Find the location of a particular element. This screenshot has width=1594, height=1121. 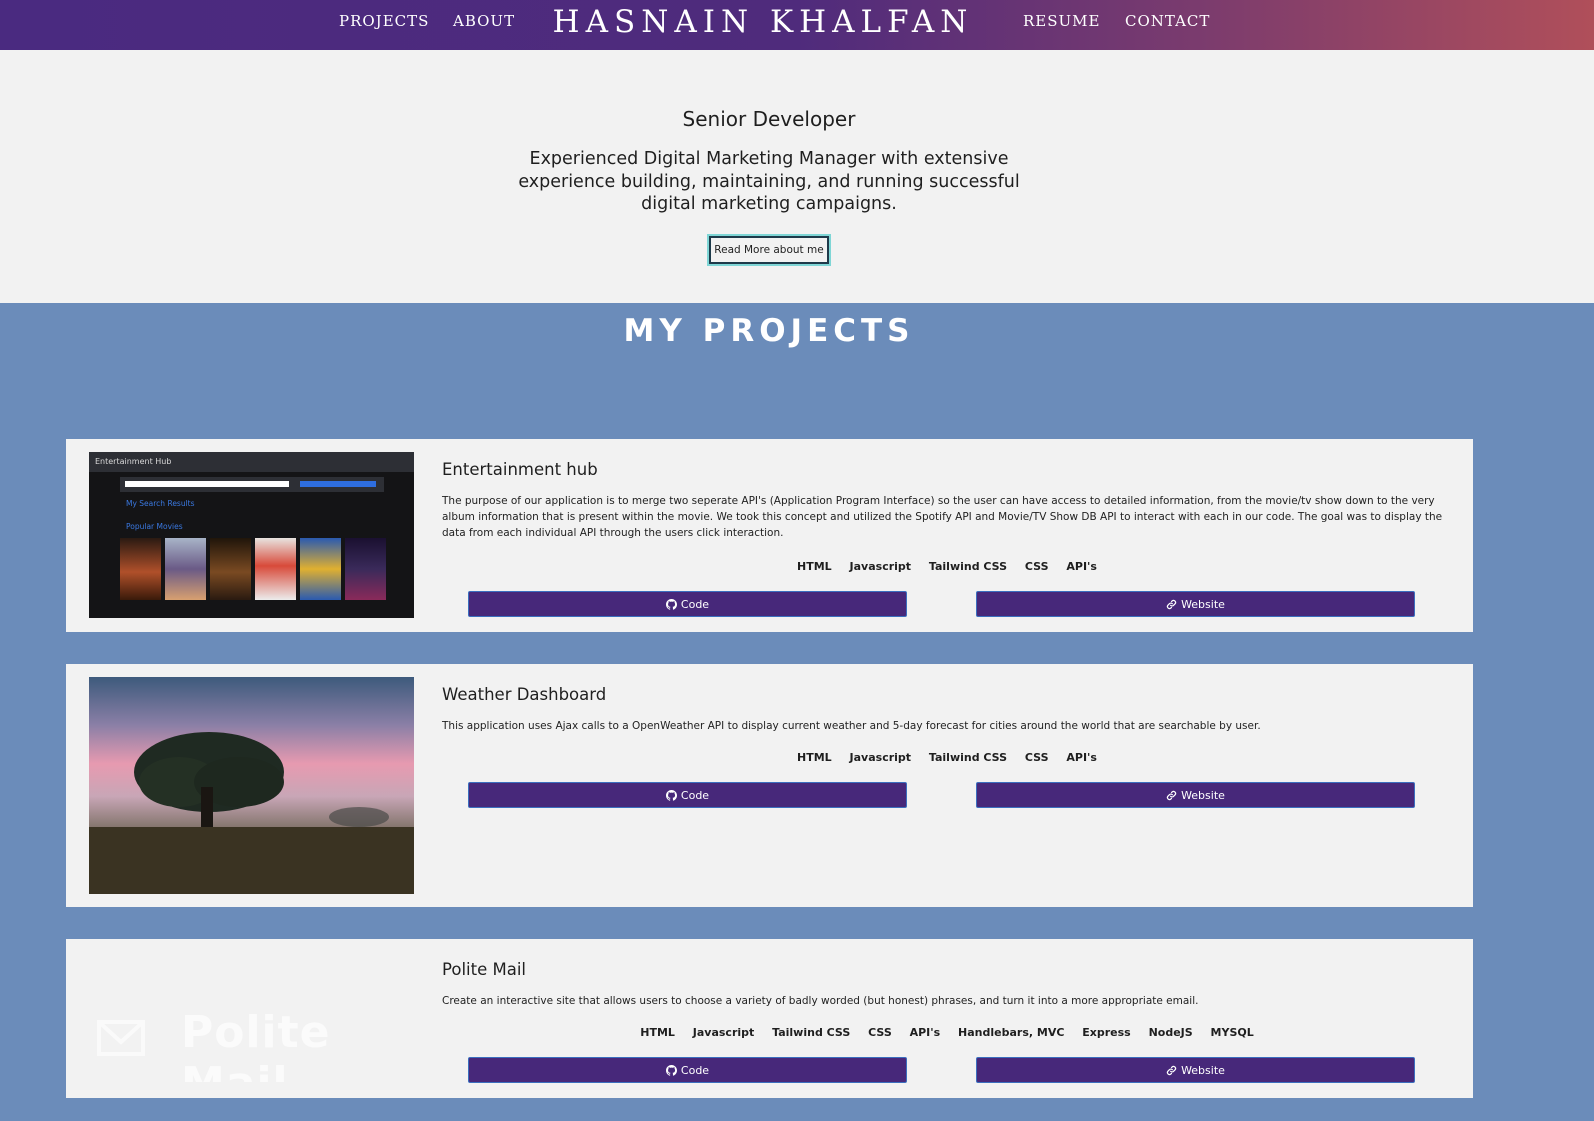

hero-title: Senior Developer is located at coordinates (769, 119).